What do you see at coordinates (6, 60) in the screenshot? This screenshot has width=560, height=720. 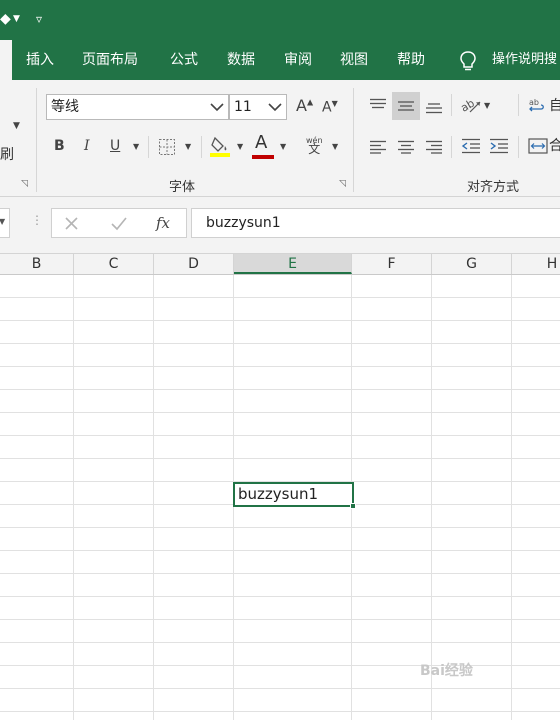 I see `ribbon-edge` at bounding box center [6, 60].